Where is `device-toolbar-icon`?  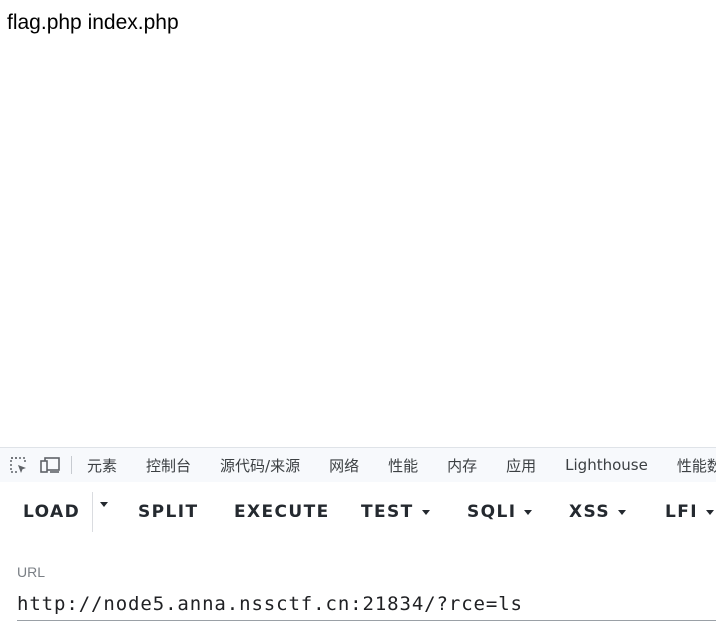 device-toolbar-icon is located at coordinates (50, 465).